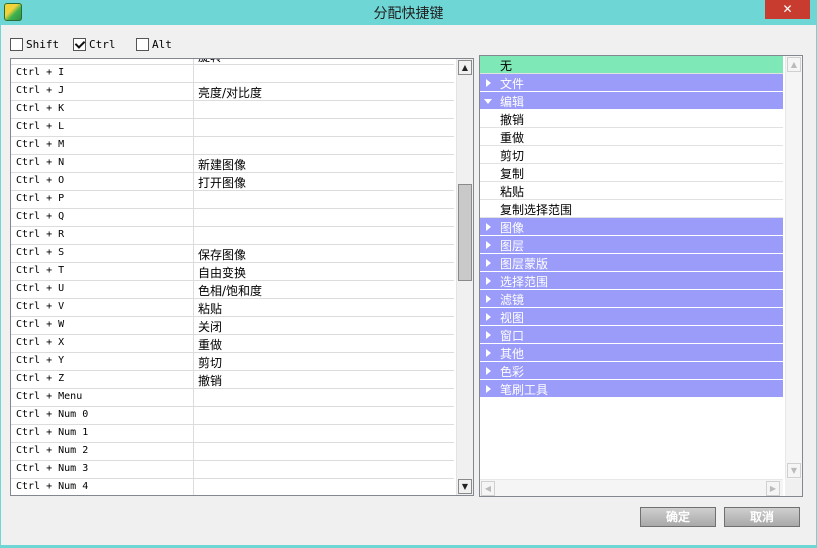 This screenshot has width=817, height=548. I want to click on tree-category: 笔刷工具, so click(631, 389).